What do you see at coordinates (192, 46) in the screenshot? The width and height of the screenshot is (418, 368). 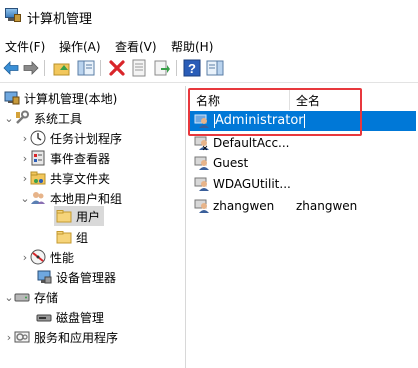 I see `menu-help: 帮助(H)` at bounding box center [192, 46].